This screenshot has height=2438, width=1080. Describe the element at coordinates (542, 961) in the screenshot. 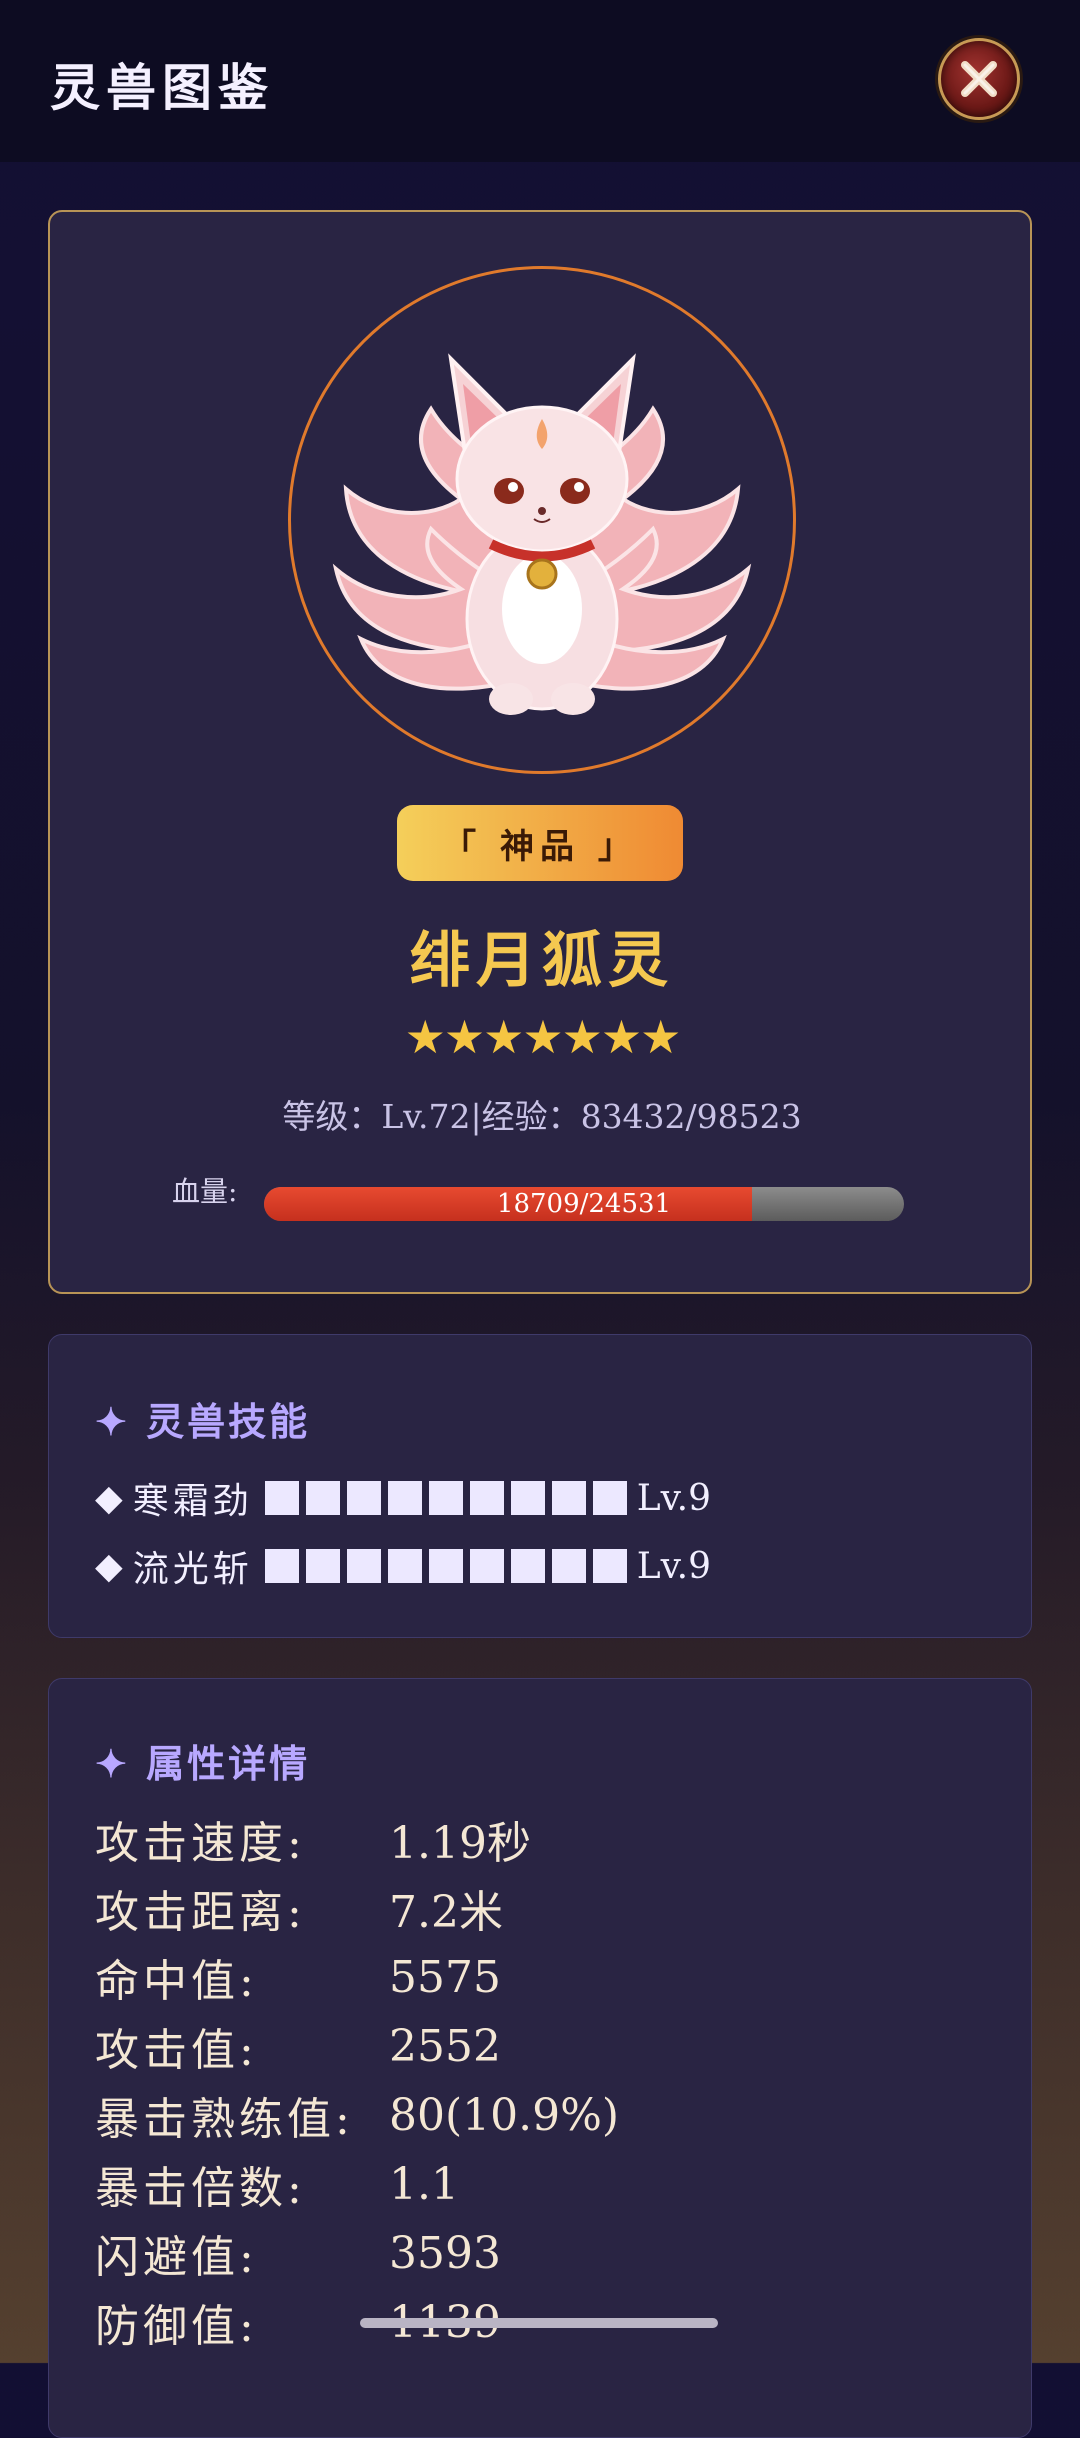

I see `pet-name: 绯月狐灵` at that location.